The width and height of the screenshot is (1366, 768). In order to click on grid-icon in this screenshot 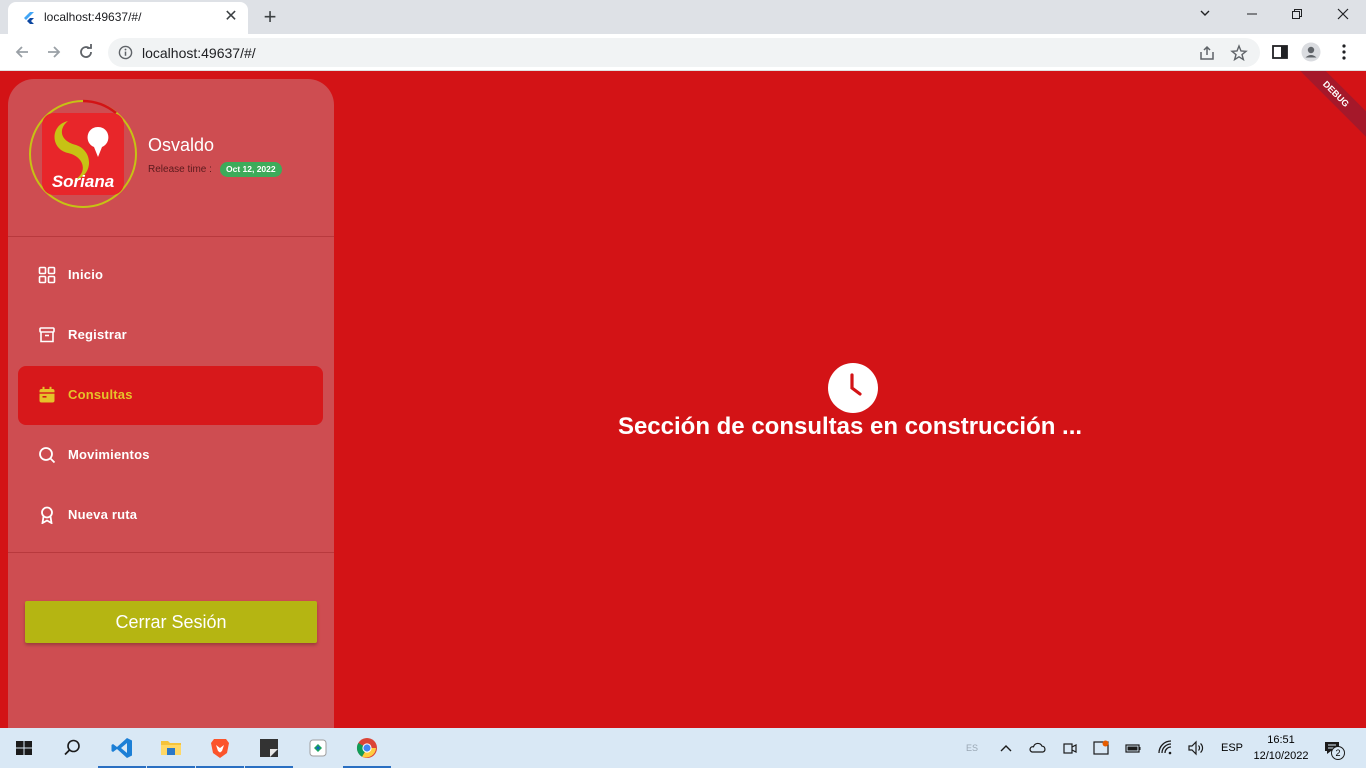, I will do `click(47, 275)`.